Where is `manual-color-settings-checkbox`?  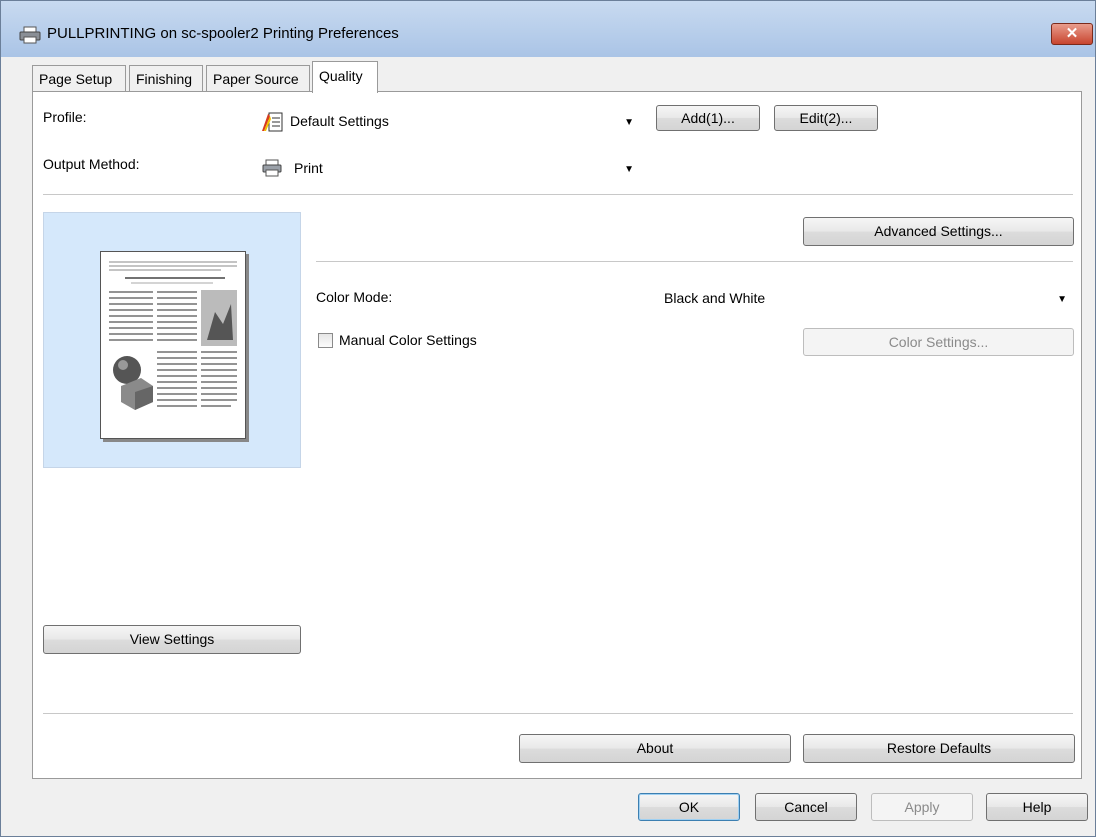 manual-color-settings-checkbox is located at coordinates (325, 340).